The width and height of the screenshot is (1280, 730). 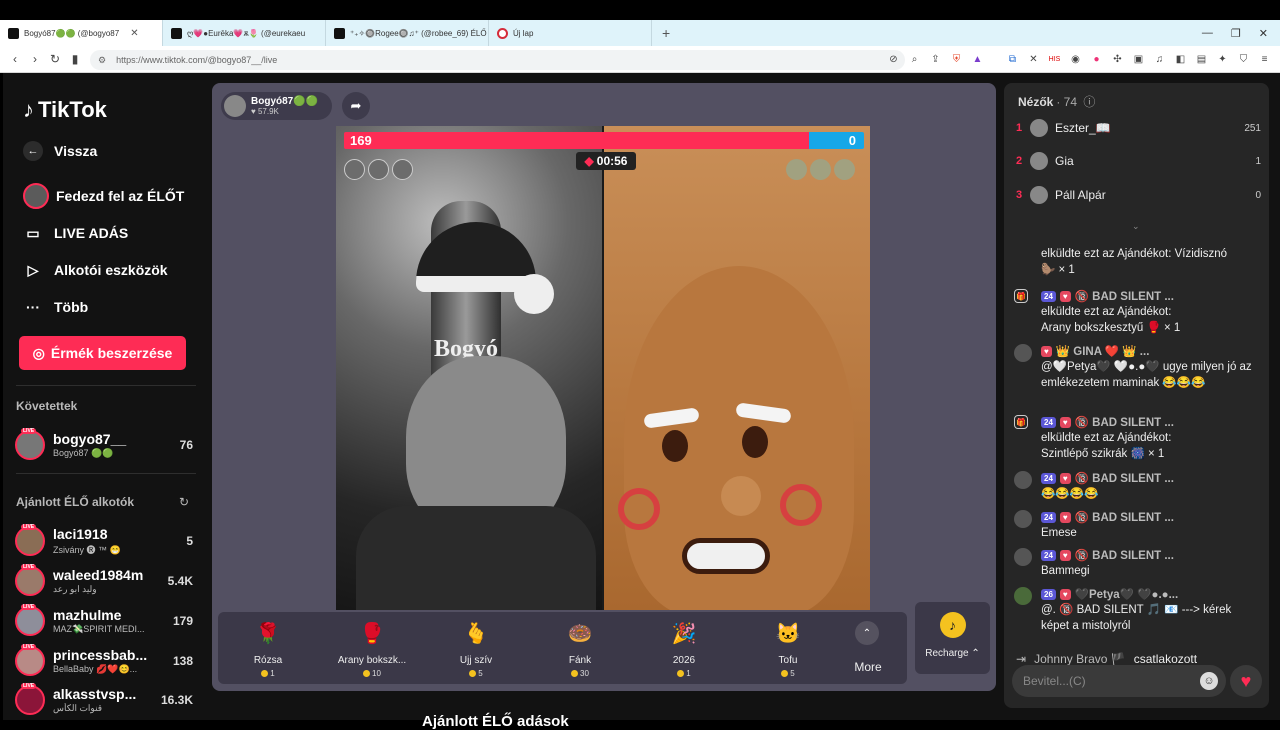 I want to click on host-info: Bogyó87🟢🟢 ♥ 57.9K, so click(x=276, y=106).